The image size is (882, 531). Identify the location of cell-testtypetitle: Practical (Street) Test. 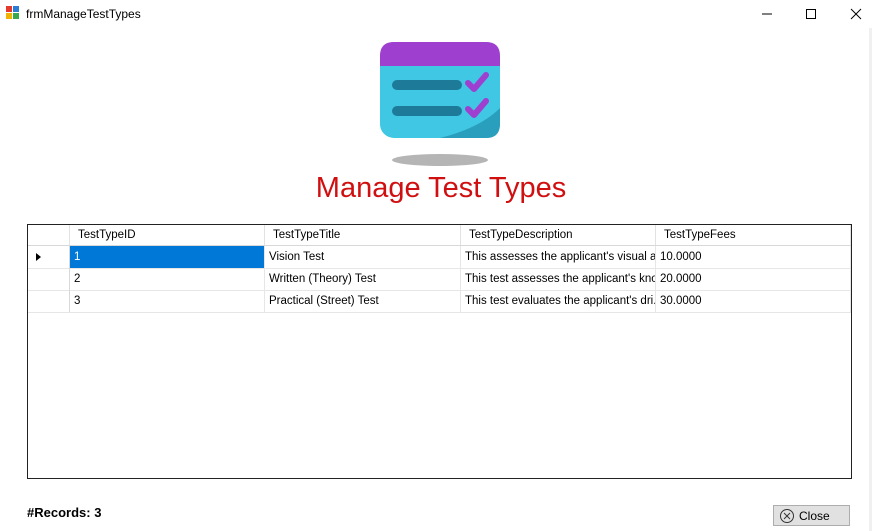
(363, 301).